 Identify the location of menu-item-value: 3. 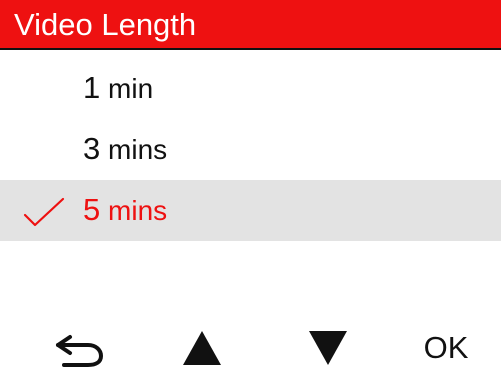
(92, 148).